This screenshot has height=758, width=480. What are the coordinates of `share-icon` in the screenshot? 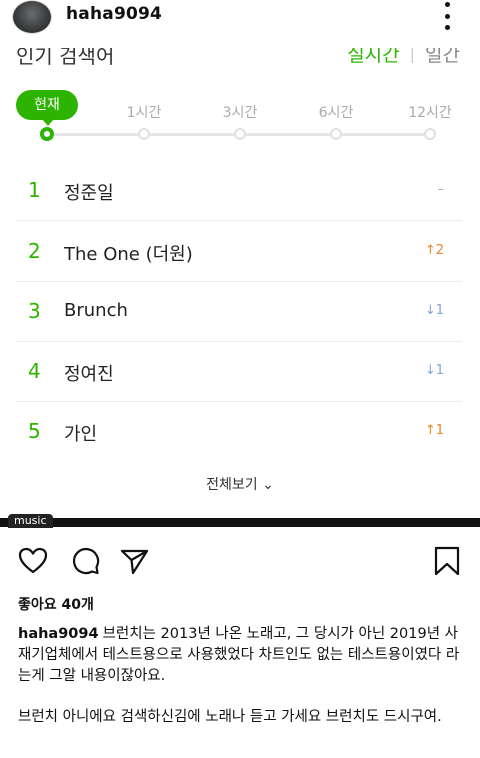 It's located at (135, 561).